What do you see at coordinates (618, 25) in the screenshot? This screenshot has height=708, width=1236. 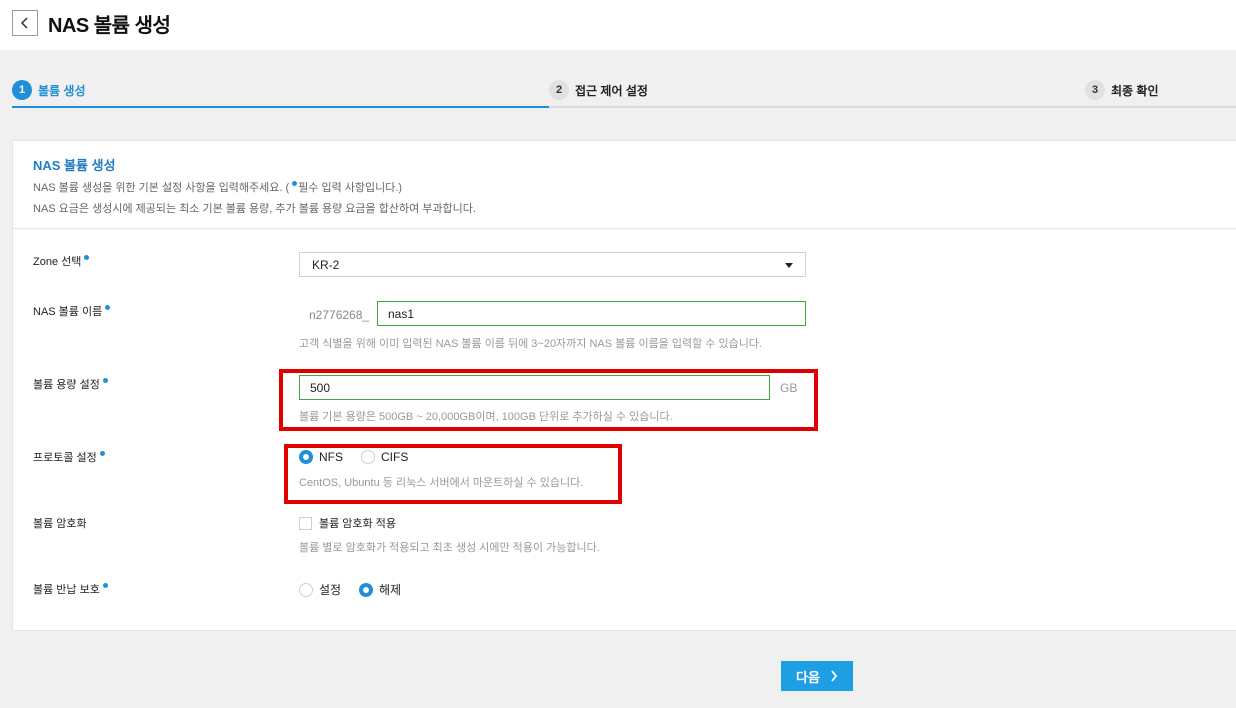 I see `top-bar: NAS 볼륨 생성` at bounding box center [618, 25].